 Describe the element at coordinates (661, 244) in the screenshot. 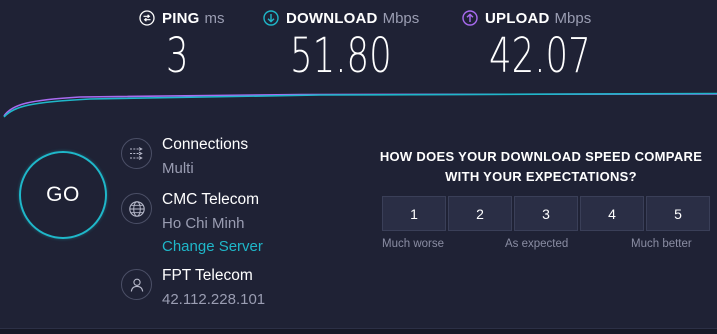

I see `rating-label-high: Much better` at that location.